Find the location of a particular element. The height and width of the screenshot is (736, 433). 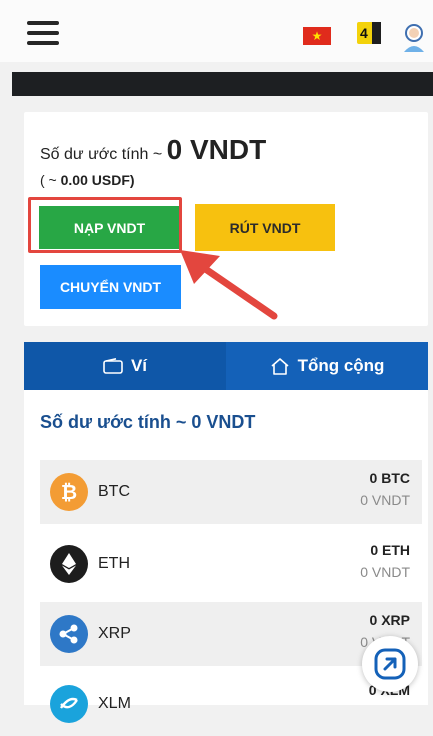

vietnam-flag-icon: ★ is located at coordinates (317, 36).